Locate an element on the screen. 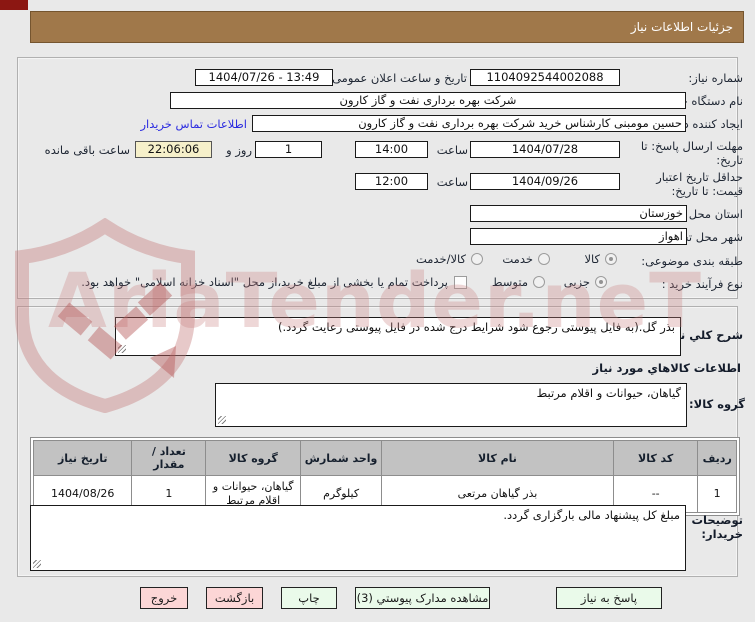 The width and height of the screenshot is (755, 622). back-button: بازگشت is located at coordinates (234, 598).